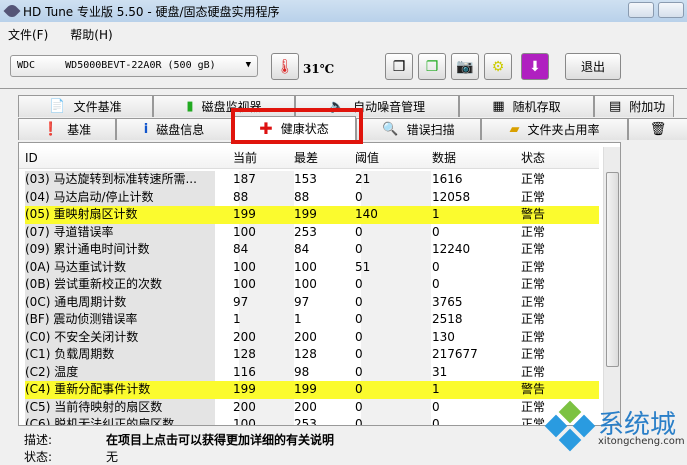 The width and height of the screenshot is (687, 465). Describe the element at coordinates (134, 66) in the screenshot. I see `drive-select: WDC WD5000BEVT-22A0R (500 gB) ▼` at that location.